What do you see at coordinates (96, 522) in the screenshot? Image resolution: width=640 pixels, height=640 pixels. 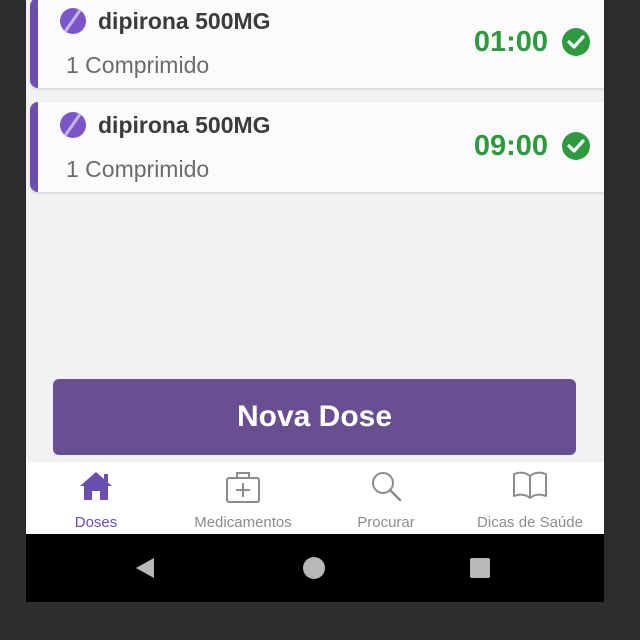 I see `nav-item-label: Doses` at bounding box center [96, 522].